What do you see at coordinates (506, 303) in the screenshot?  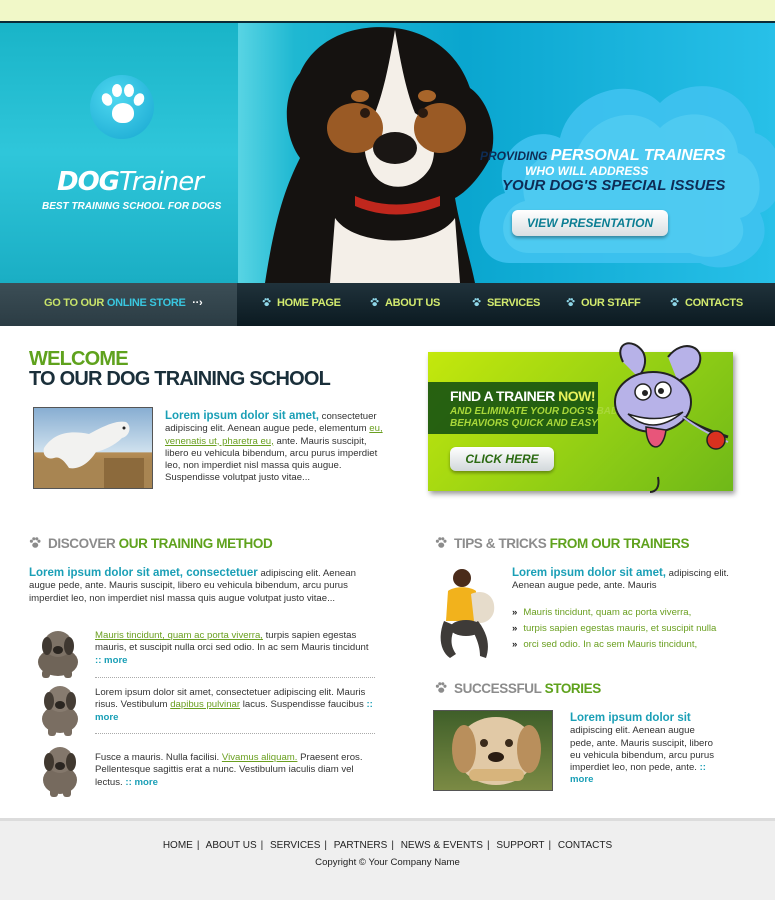 I see `nav-item-services: SERVICES` at bounding box center [506, 303].